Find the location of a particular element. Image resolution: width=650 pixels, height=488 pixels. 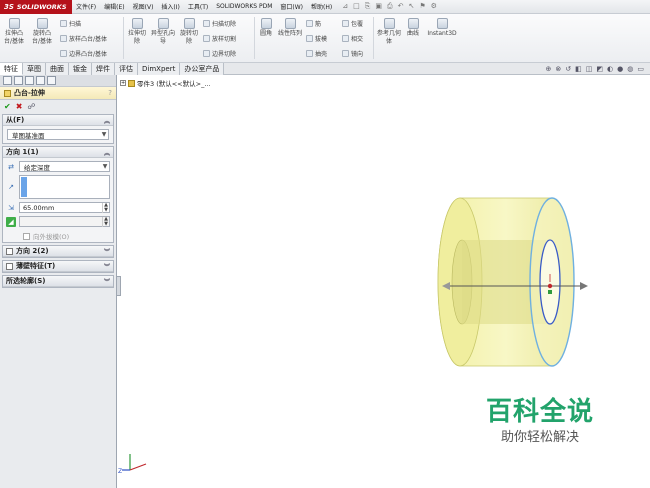

new-document-icon: □ is located at coordinates (356, 6).